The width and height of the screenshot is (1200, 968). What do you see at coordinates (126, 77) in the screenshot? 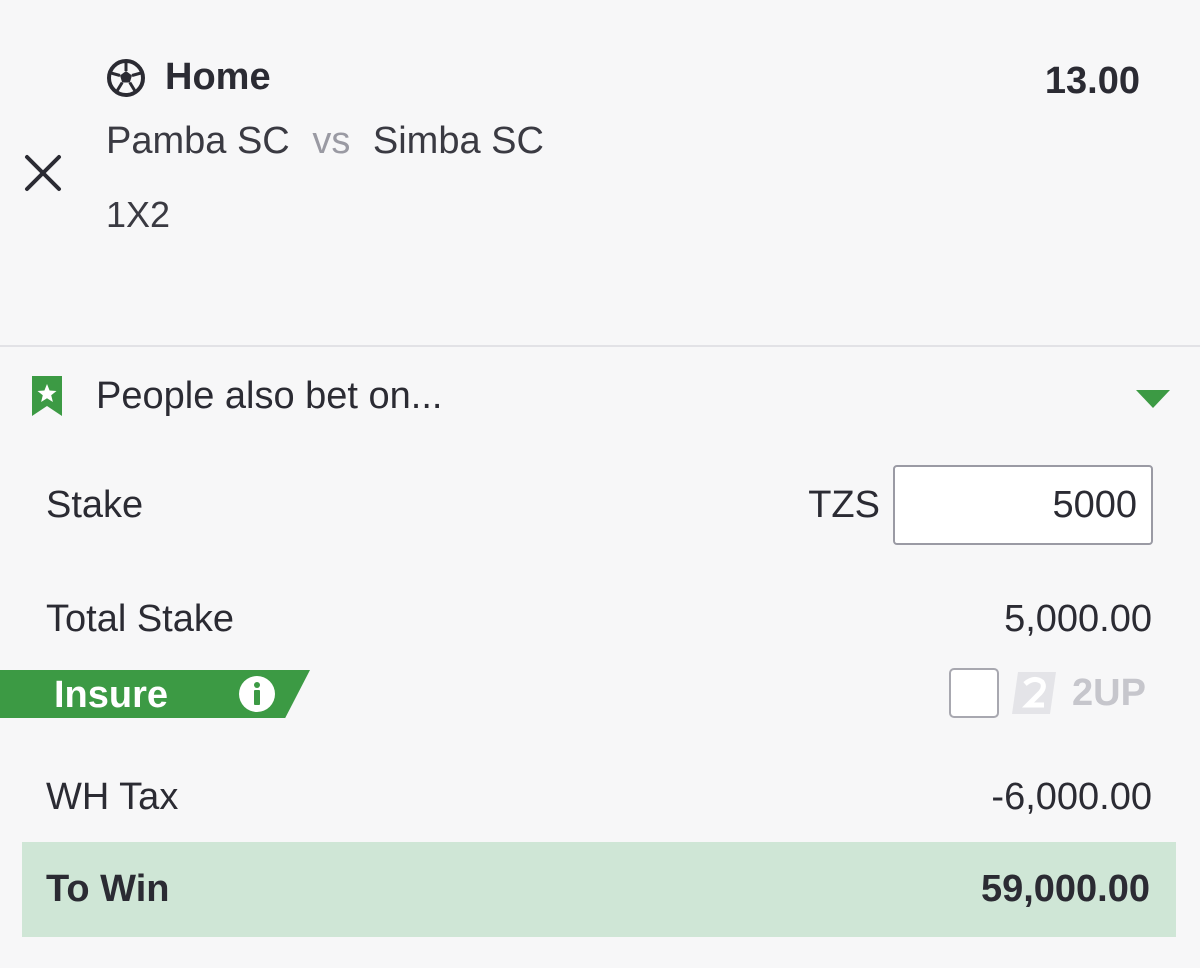
I see `soccer-ball-icon` at bounding box center [126, 77].